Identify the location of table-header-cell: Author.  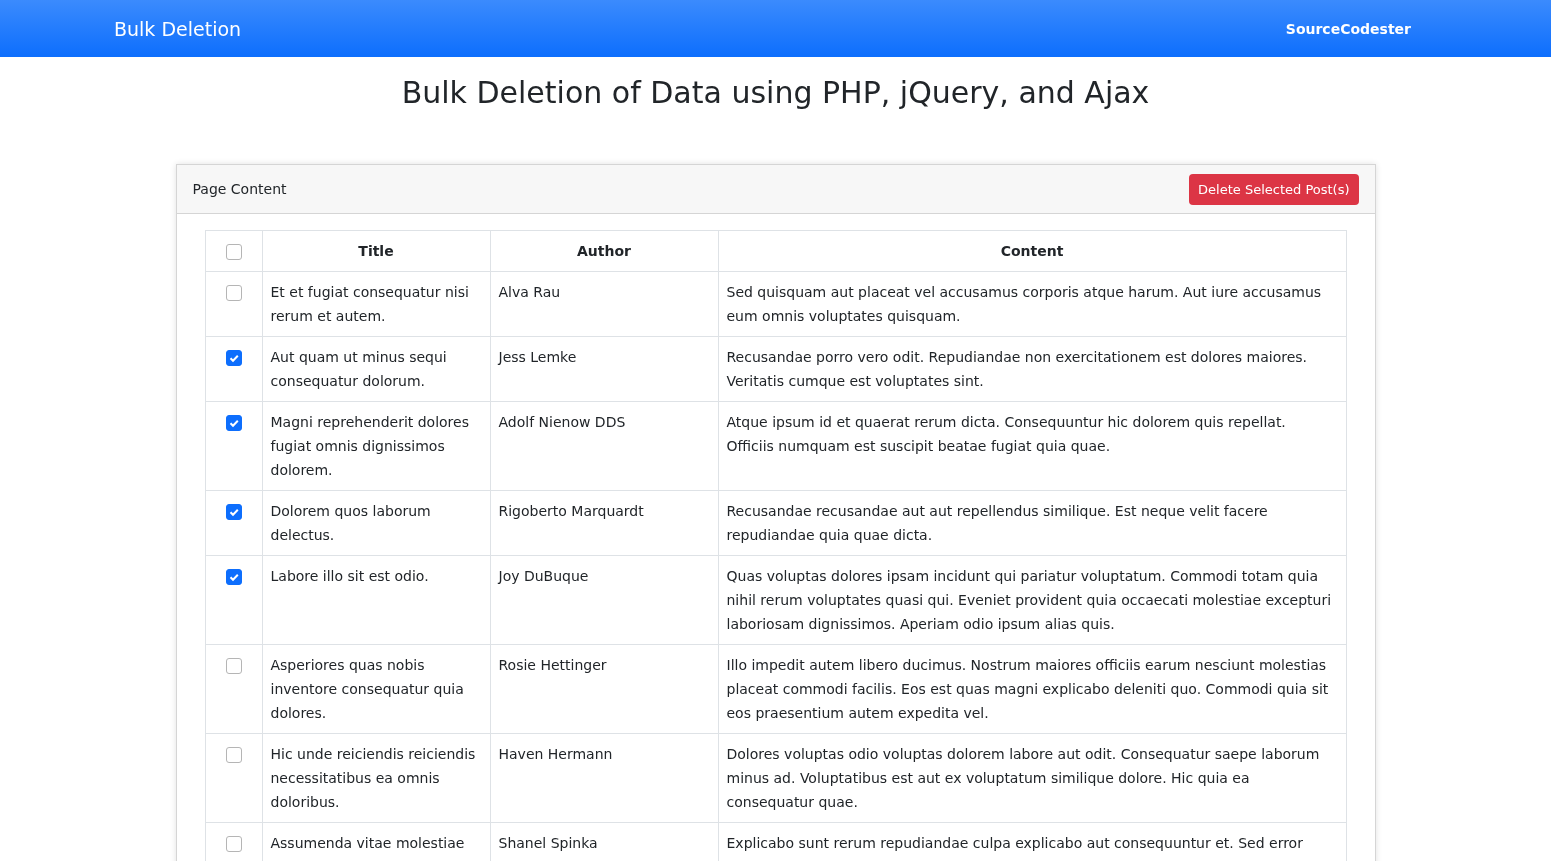
(604, 251).